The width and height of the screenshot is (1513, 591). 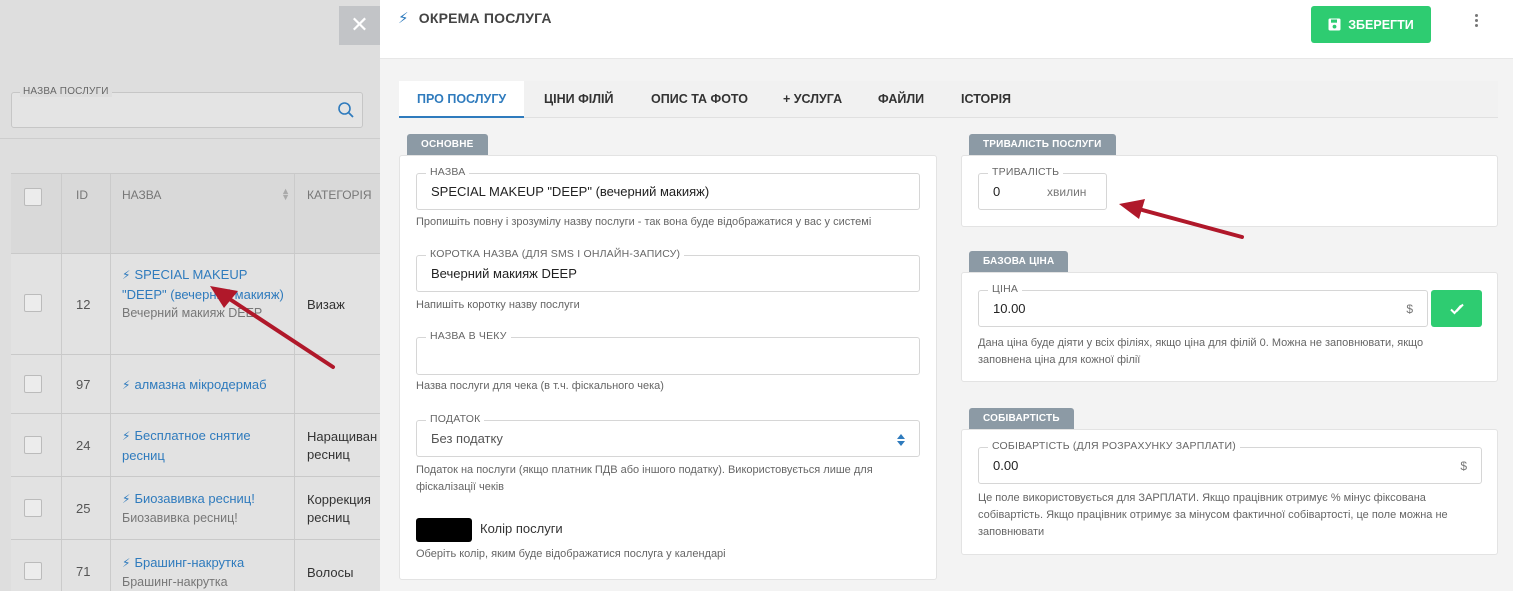 I want to click on floppy-disk-icon, so click(x=1334, y=24).